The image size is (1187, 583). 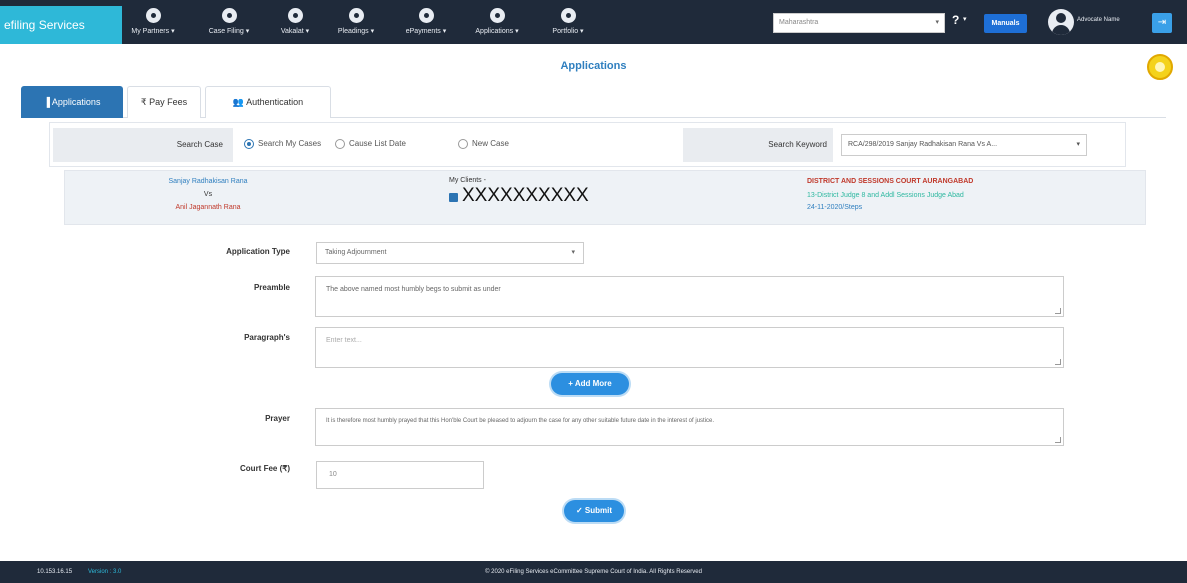 What do you see at coordinates (758, 145) in the screenshot?
I see `search-keyword-label: Search Keyword` at bounding box center [758, 145].